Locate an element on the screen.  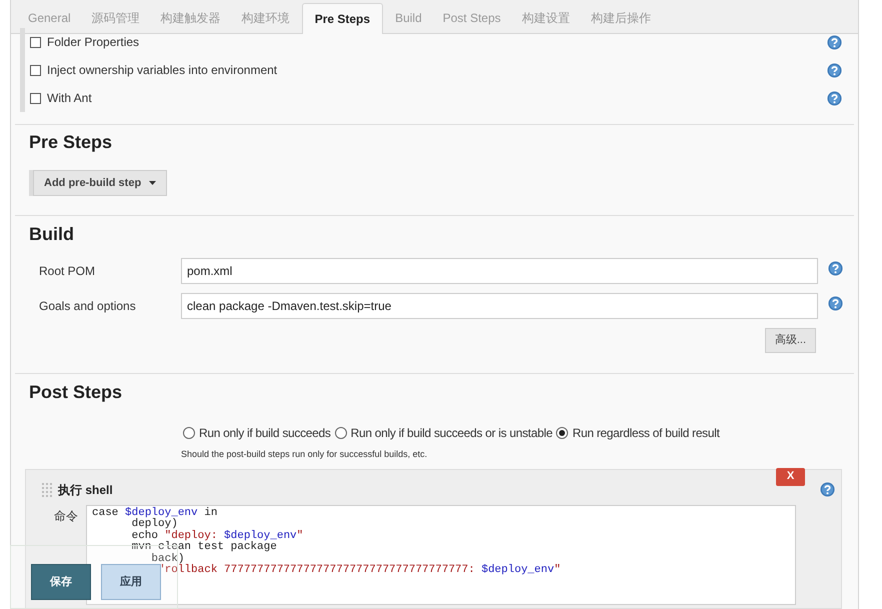
tab: Post Steps is located at coordinates (472, 18).